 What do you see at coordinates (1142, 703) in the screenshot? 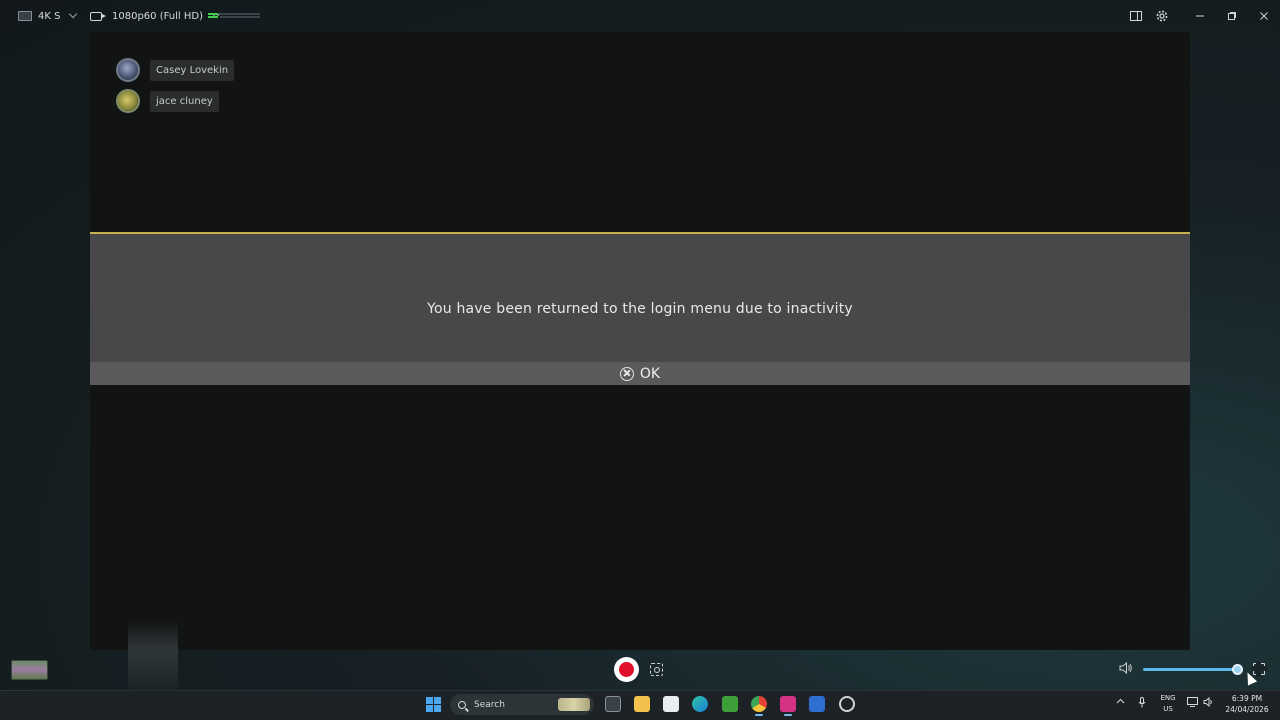
I see `microphone-icon` at bounding box center [1142, 703].